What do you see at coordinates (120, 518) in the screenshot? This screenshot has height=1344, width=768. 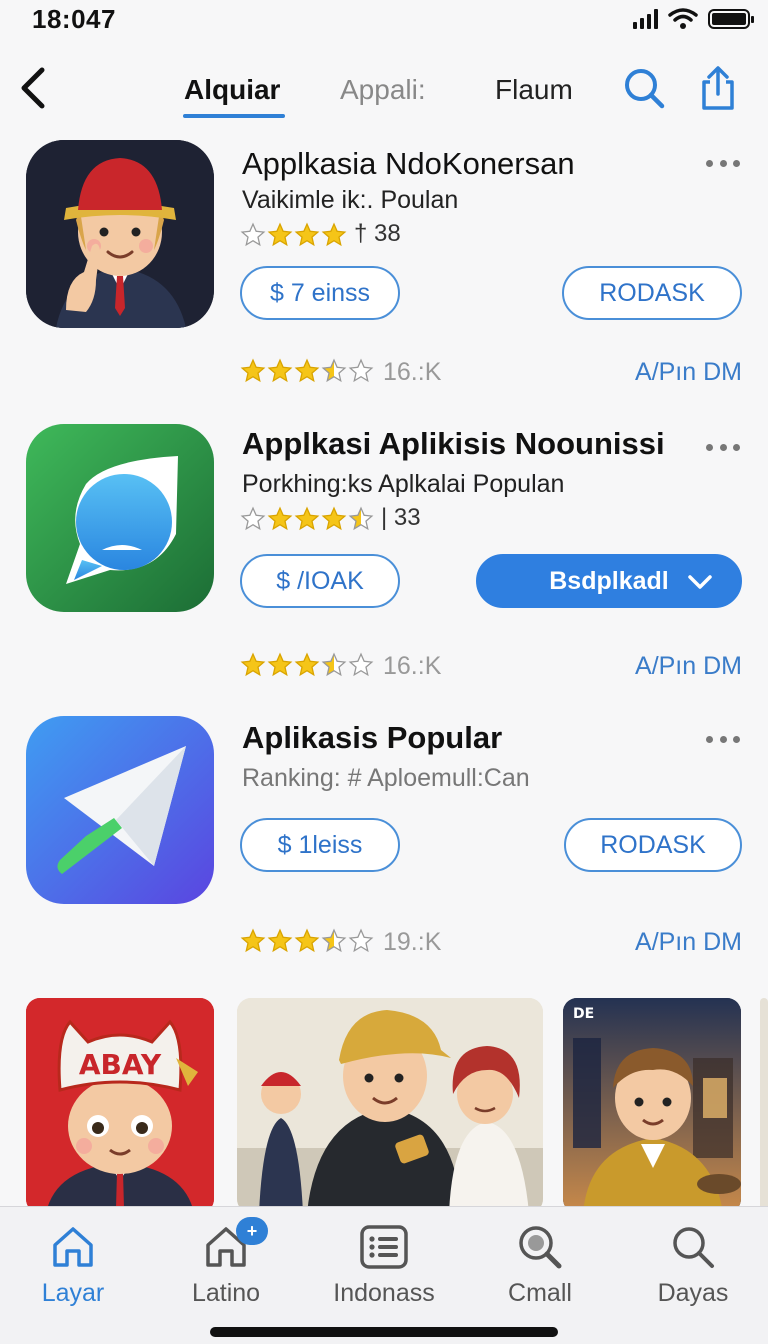 I see `app-icon-chat` at bounding box center [120, 518].